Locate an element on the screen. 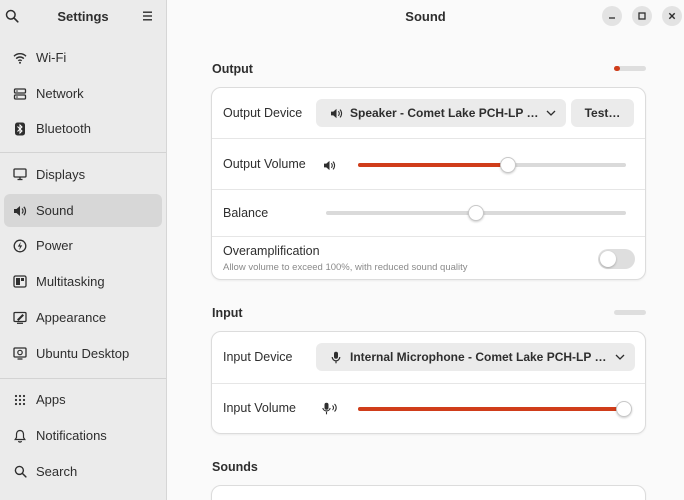 This screenshot has height=500, width=684. input-level-meter is located at coordinates (630, 312).